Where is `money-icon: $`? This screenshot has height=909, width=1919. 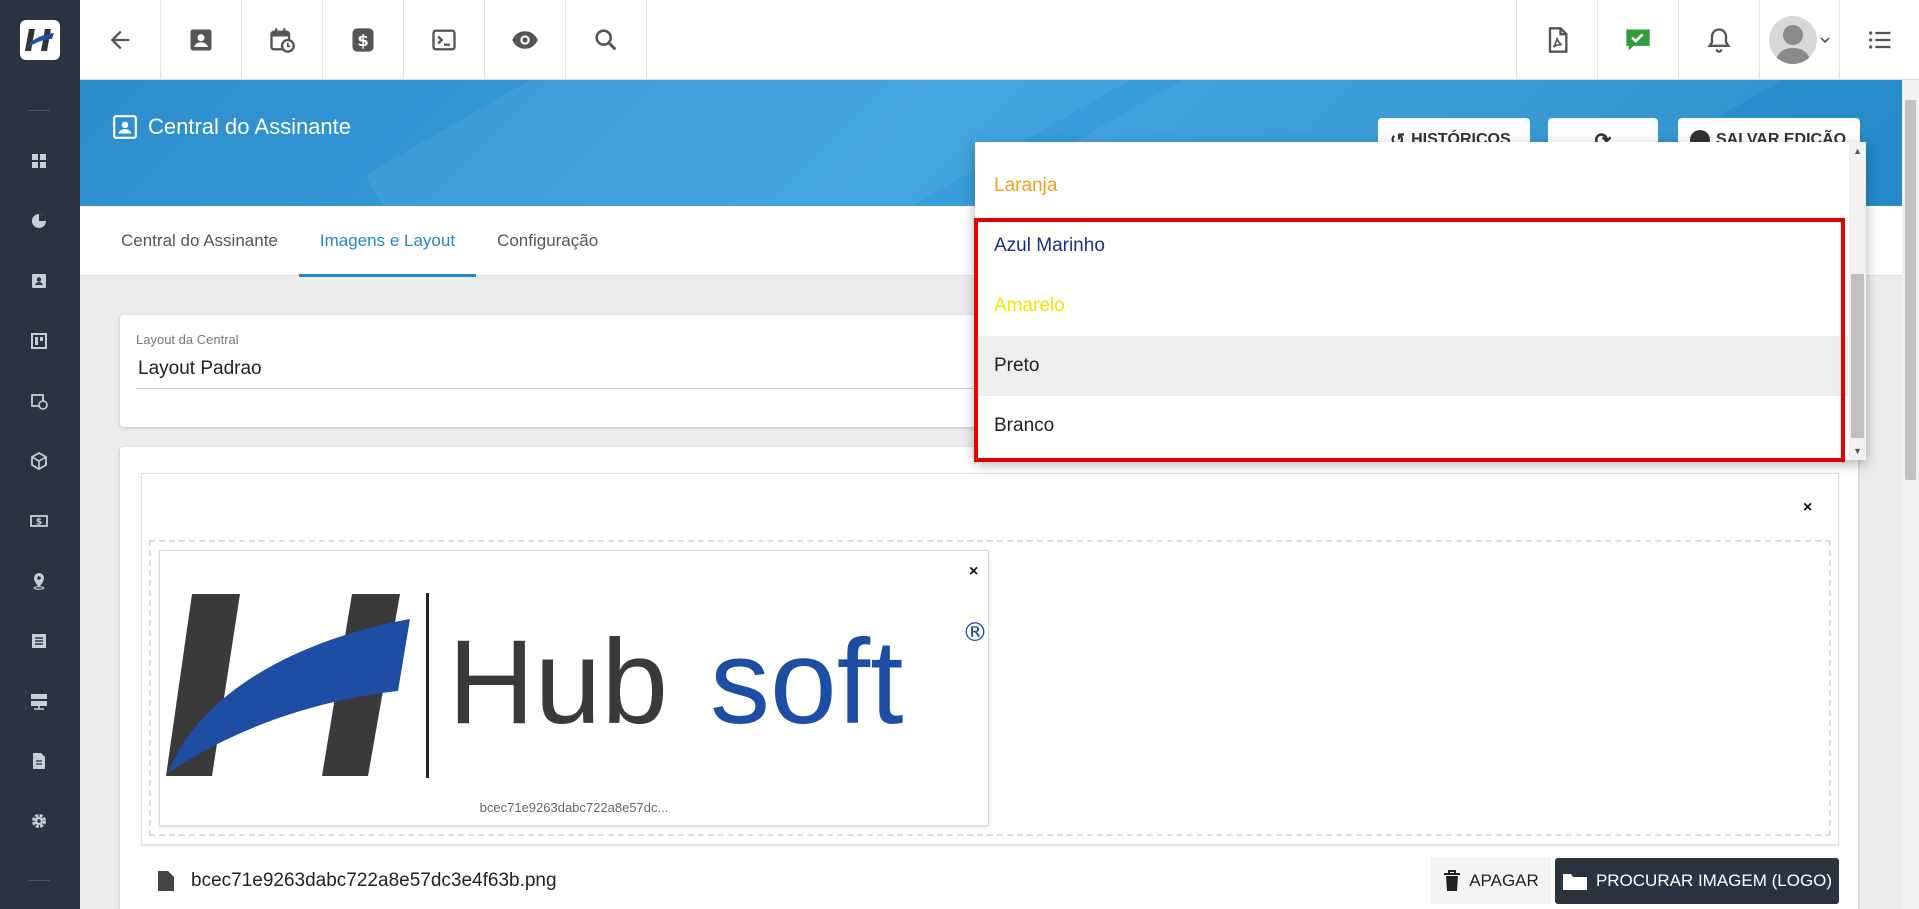 money-icon: $ is located at coordinates (39, 521).